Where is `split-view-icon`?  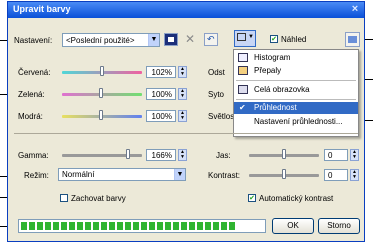
split-view-icon is located at coordinates (352, 39).